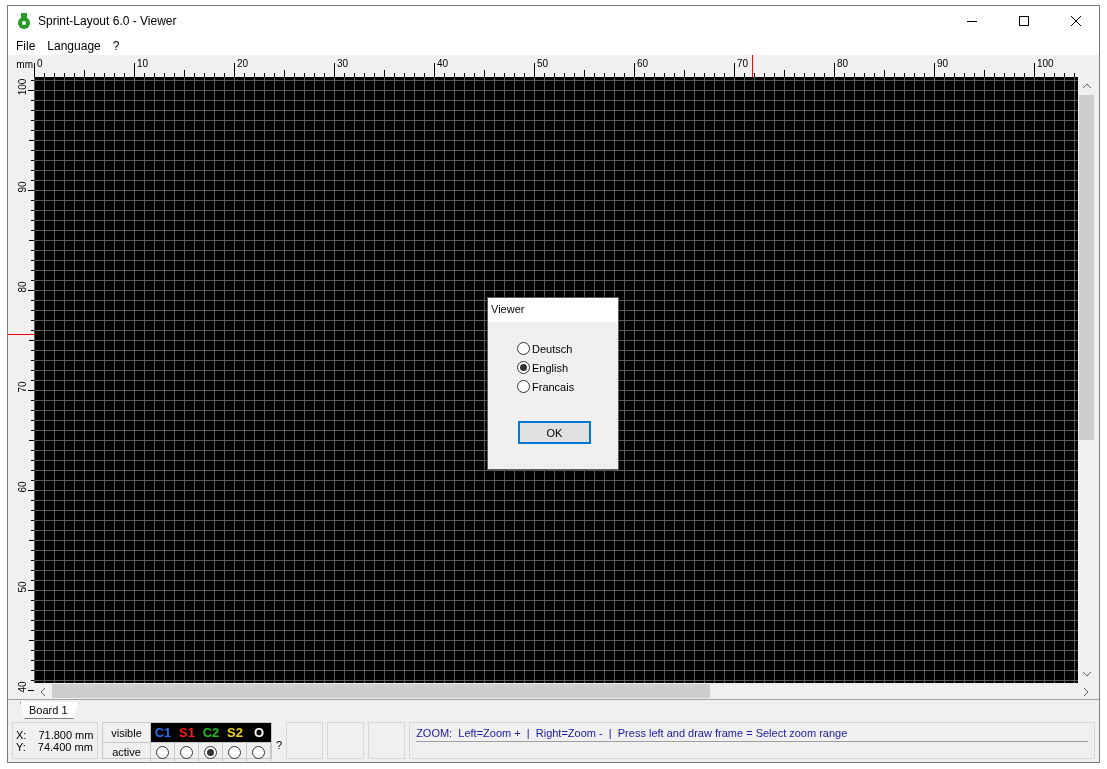 The height and width of the screenshot is (769, 1107). What do you see at coordinates (22, 187) in the screenshot?
I see `ruler-label: 90` at bounding box center [22, 187].